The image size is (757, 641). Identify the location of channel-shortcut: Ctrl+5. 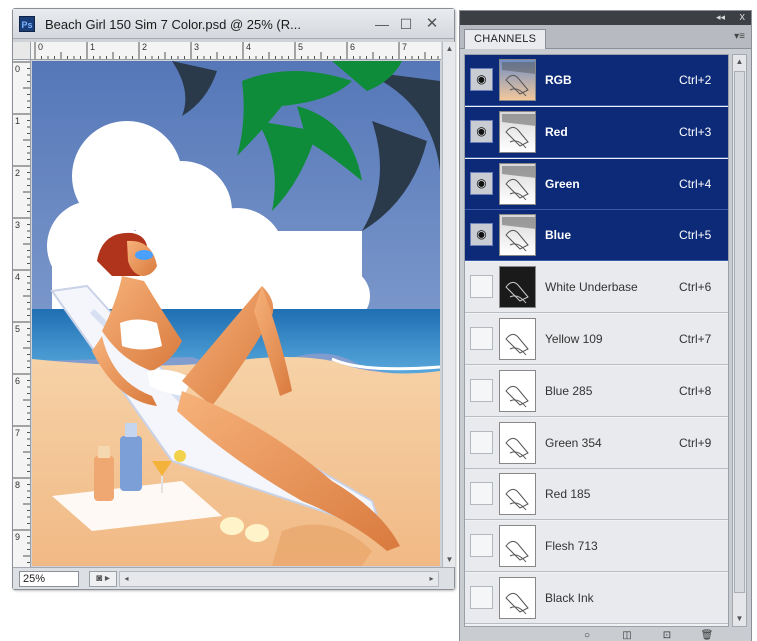
(695, 235).